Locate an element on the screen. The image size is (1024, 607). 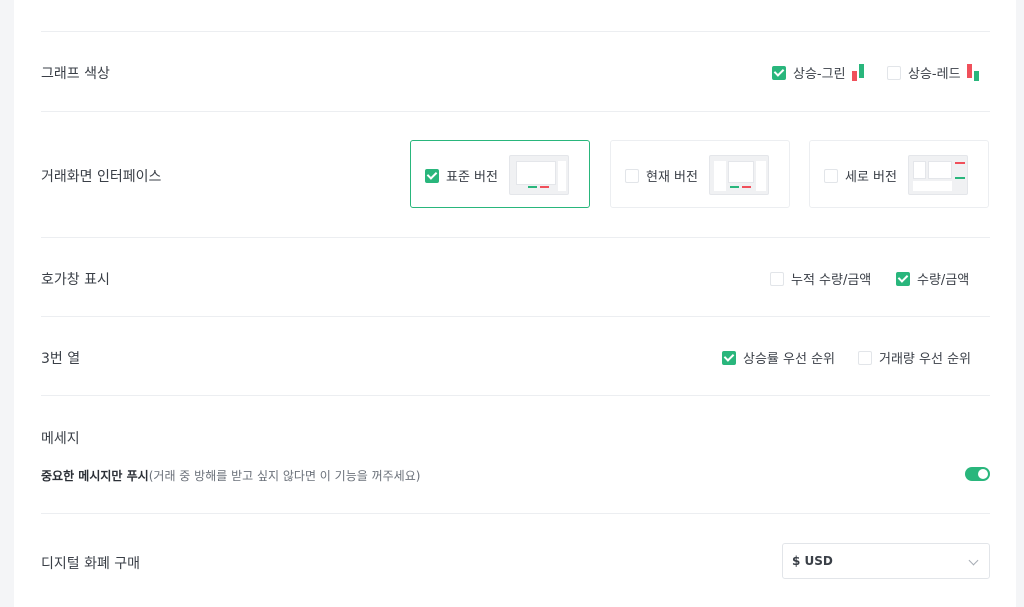
third-column-label: 3번 열 is located at coordinates (61, 359).